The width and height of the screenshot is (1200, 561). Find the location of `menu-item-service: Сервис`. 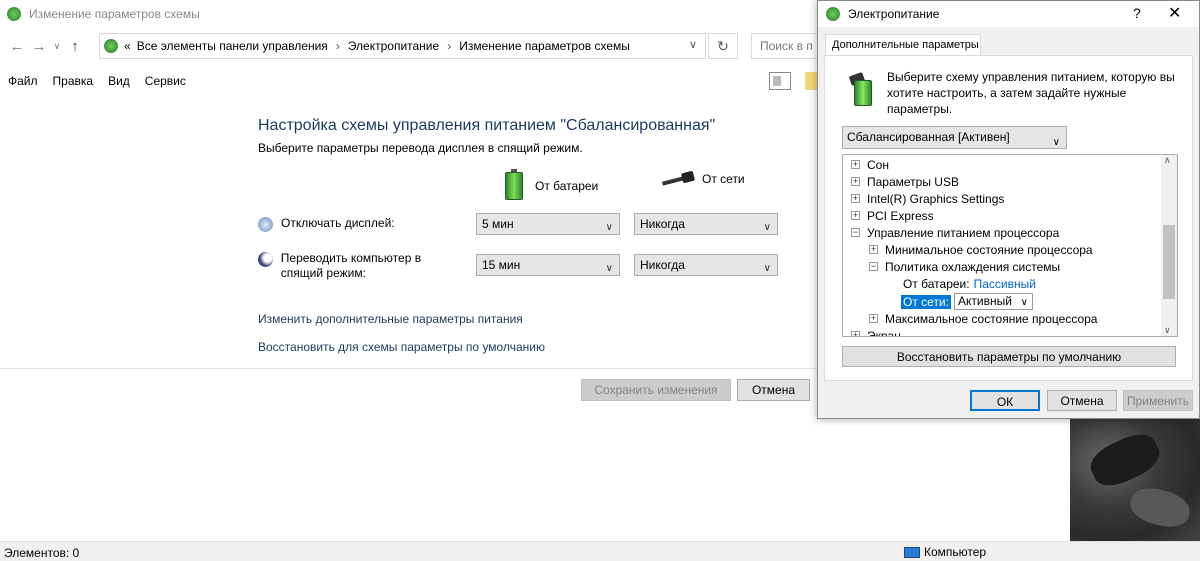

menu-item-service: Сервис is located at coordinates (165, 81).